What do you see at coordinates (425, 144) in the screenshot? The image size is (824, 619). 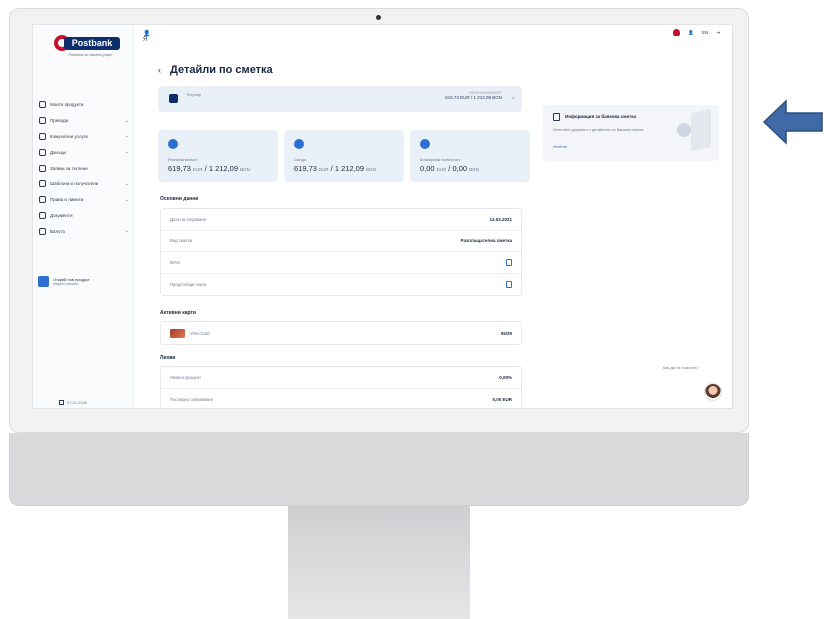 I see `lock-icon` at bounding box center [425, 144].